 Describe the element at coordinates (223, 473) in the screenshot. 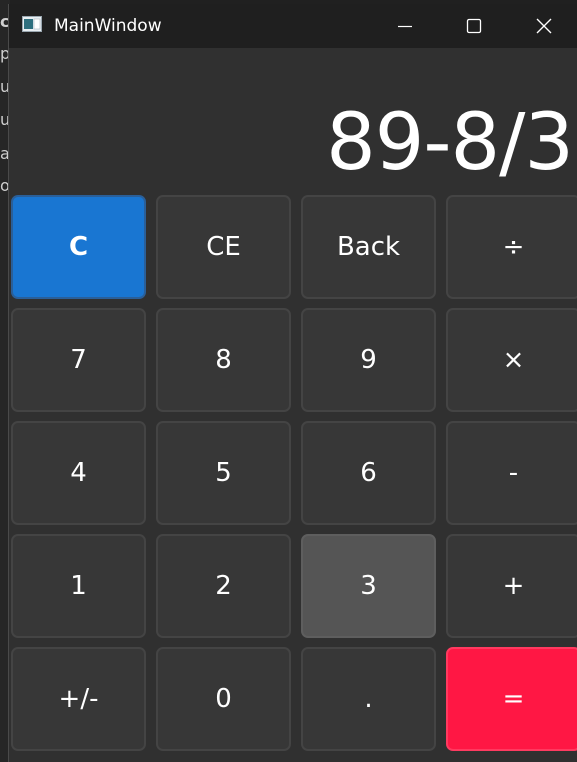

I see `digit-5-button: 5` at that location.